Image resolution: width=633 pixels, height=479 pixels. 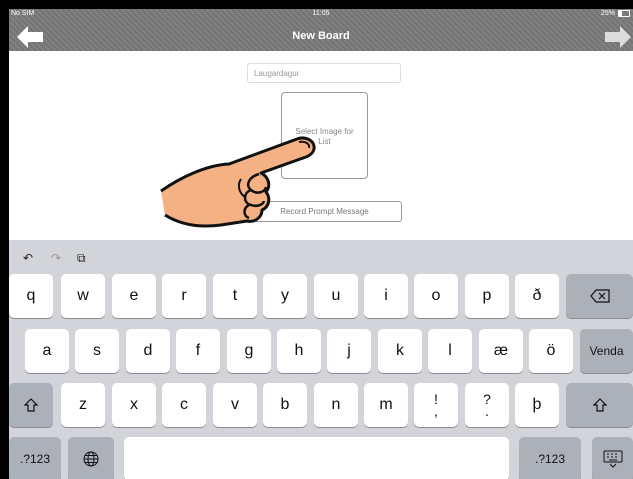 I want to click on page-title: New Board, so click(x=321, y=36).